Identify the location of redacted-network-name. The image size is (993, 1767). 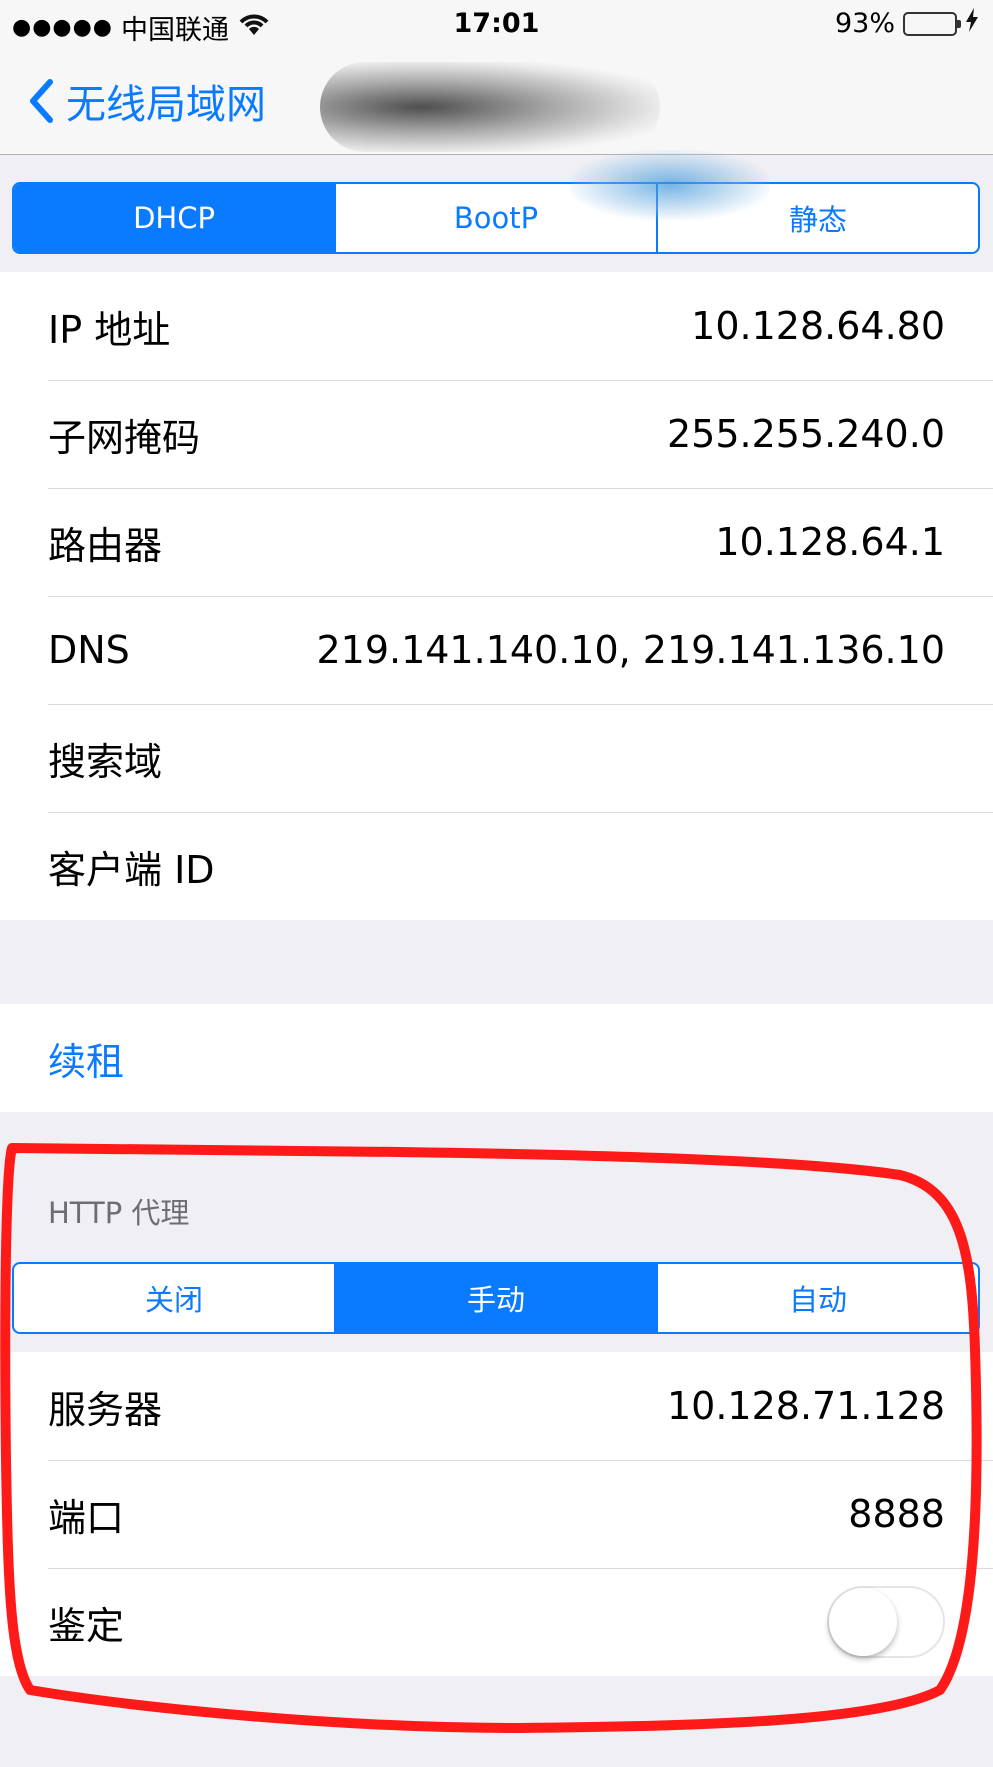
(490, 107).